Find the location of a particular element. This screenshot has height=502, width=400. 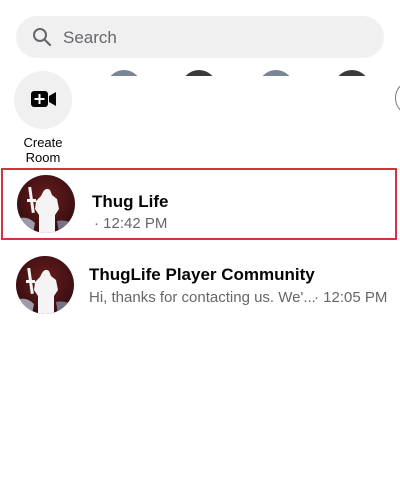

conversation-row: Thug Life · 12:42 PM is located at coordinates (199, 204).